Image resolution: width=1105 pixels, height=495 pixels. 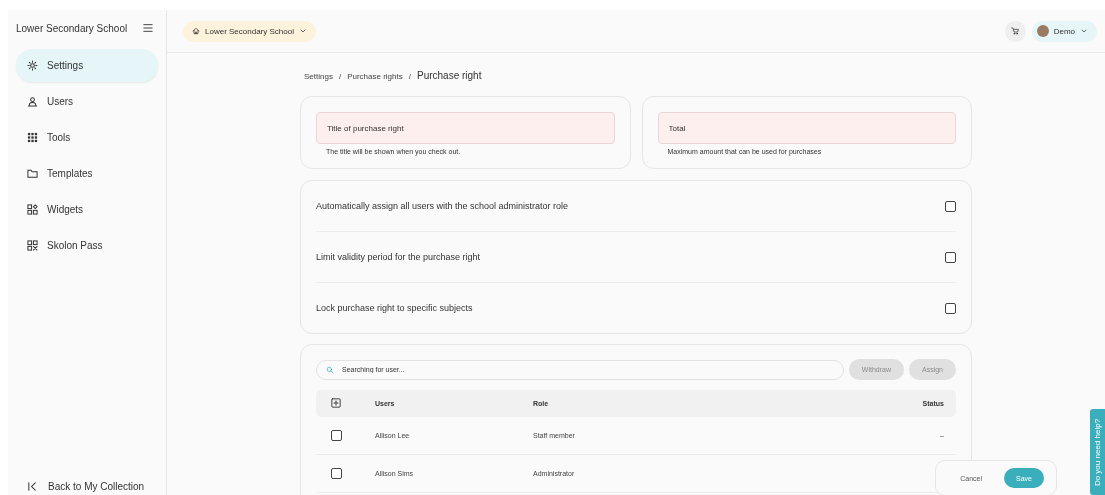 What do you see at coordinates (32, 101) in the screenshot?
I see `person-icon` at bounding box center [32, 101].